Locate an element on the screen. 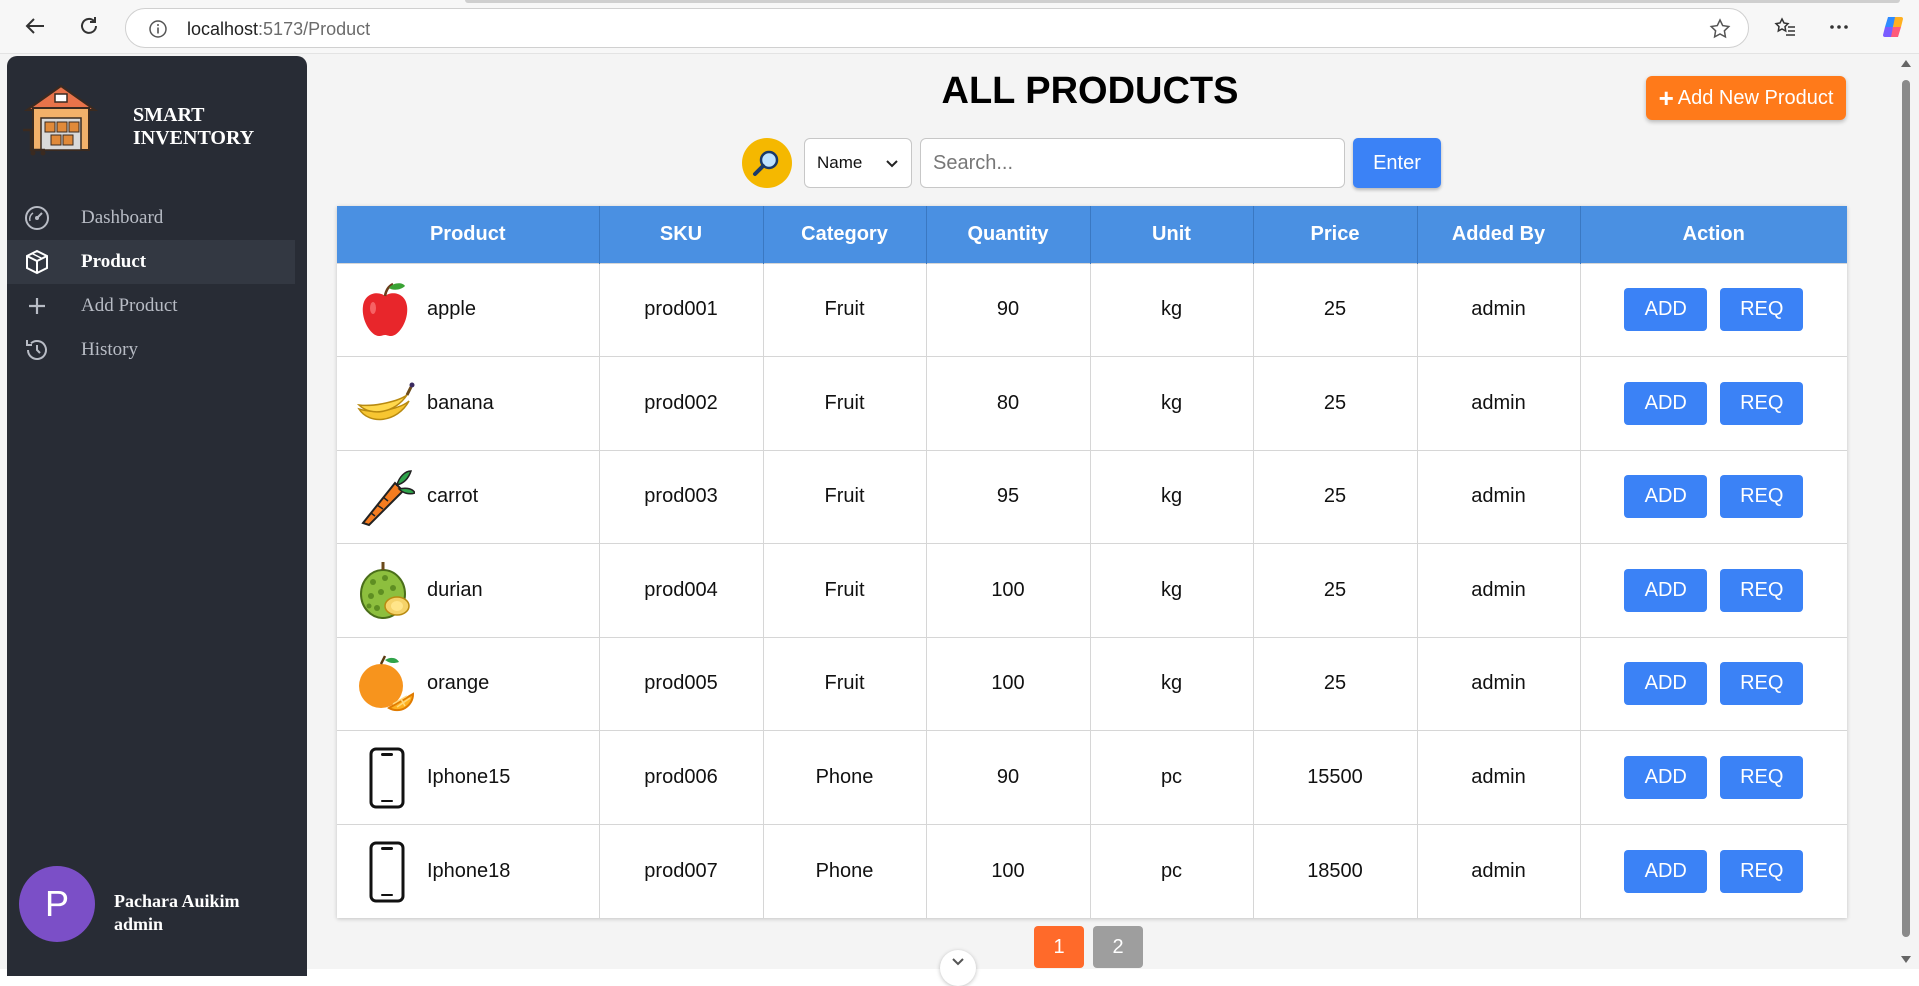 The width and height of the screenshot is (1919, 986). scrollbar-thumb is located at coordinates (1906, 508).